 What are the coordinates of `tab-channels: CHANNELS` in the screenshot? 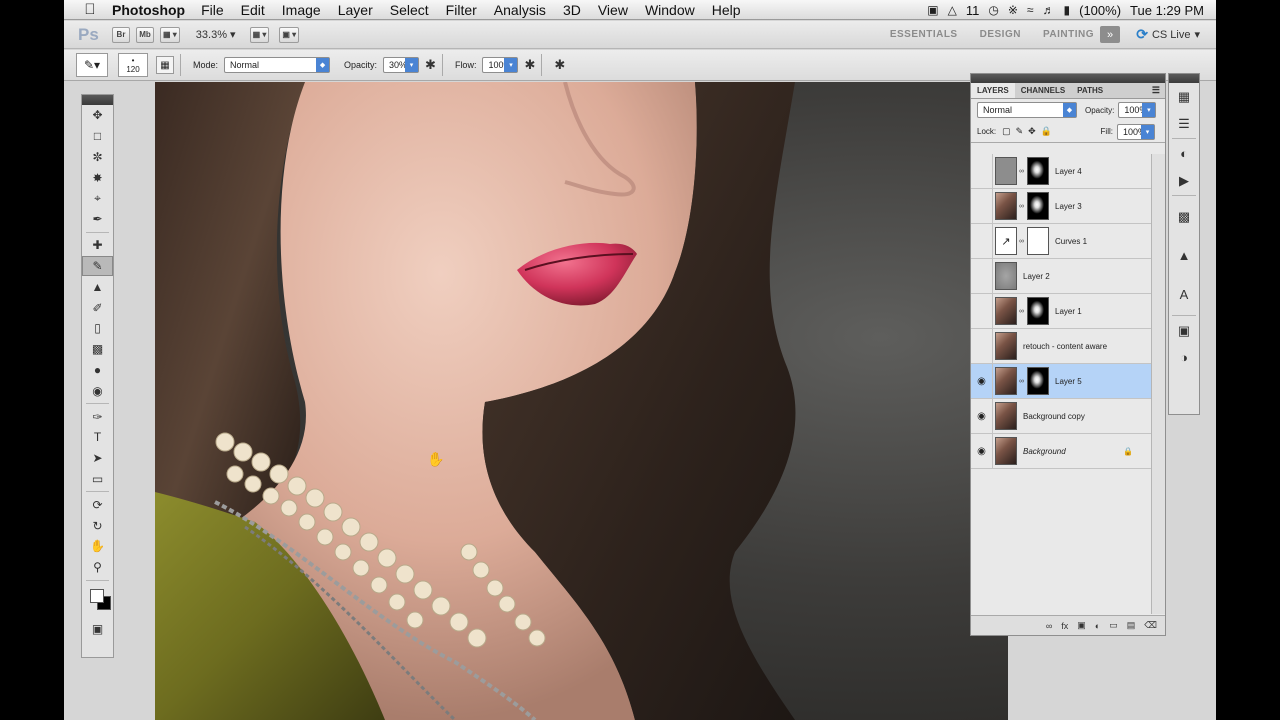 It's located at (1043, 90).